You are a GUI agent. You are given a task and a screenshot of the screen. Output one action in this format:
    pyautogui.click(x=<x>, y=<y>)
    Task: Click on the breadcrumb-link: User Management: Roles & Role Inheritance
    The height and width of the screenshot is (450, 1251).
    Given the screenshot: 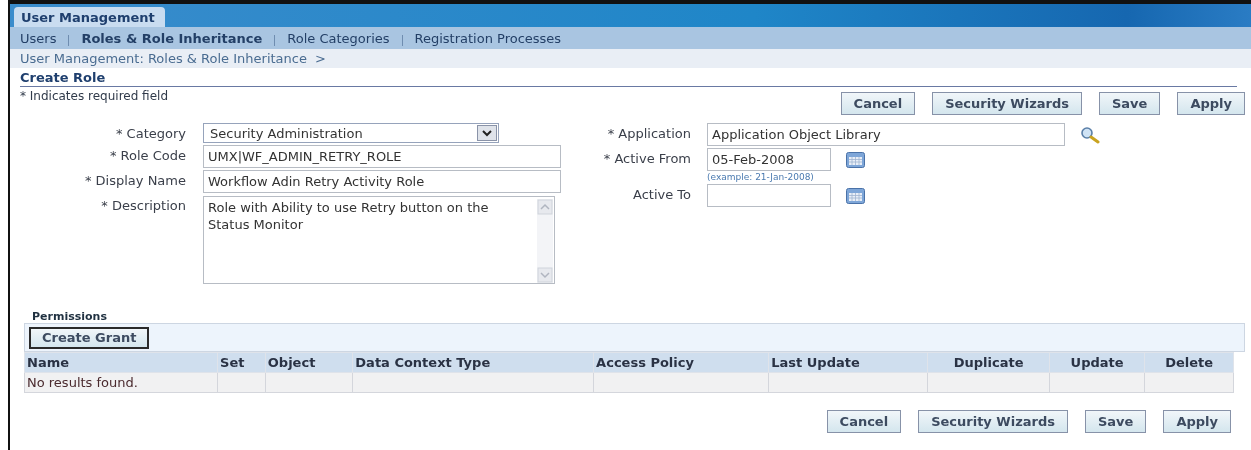 What is the action you would take?
    pyautogui.click(x=163, y=58)
    